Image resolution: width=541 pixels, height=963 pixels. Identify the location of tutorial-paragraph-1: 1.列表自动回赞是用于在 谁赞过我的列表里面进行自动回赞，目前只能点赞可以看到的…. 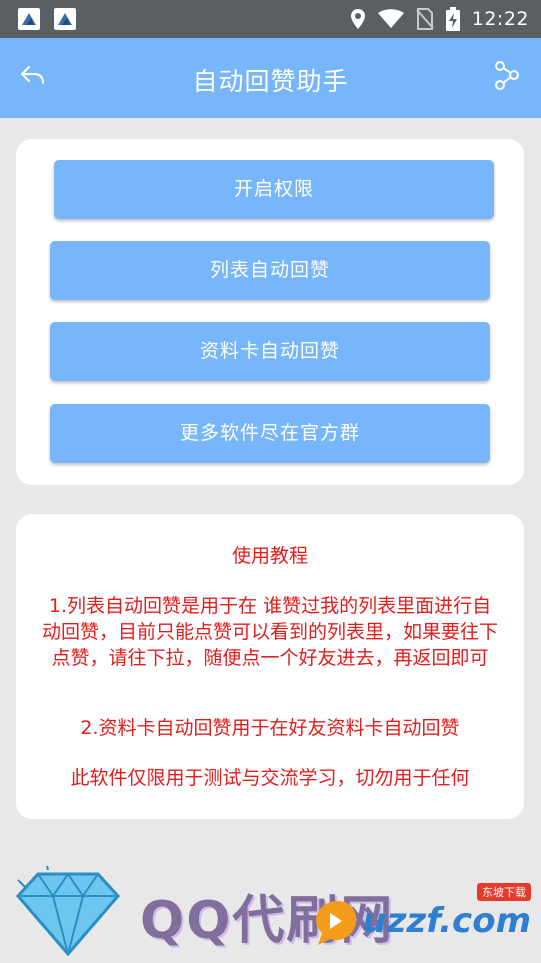
(269, 632).